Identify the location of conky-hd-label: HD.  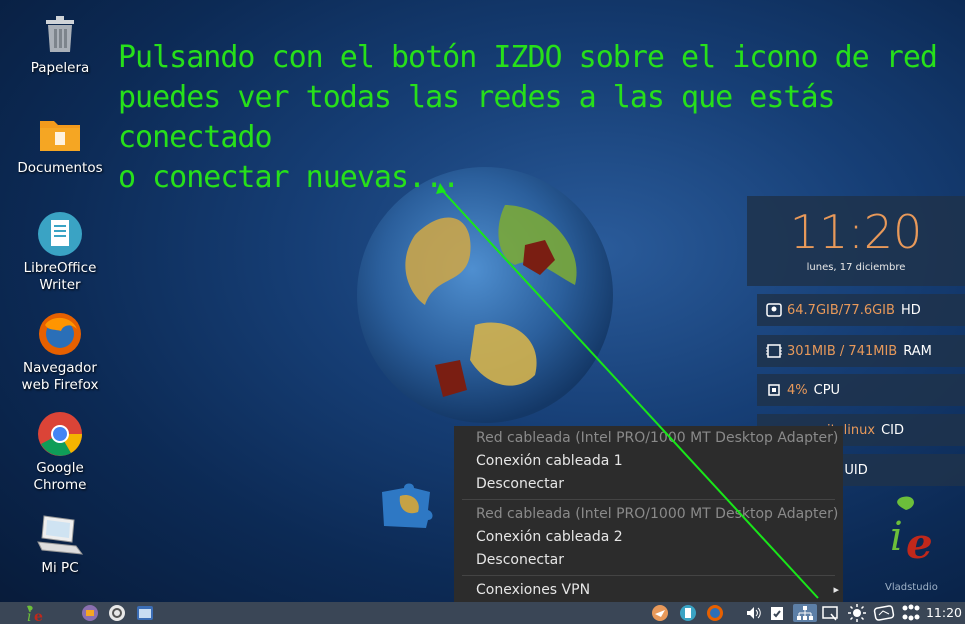
(910, 310).